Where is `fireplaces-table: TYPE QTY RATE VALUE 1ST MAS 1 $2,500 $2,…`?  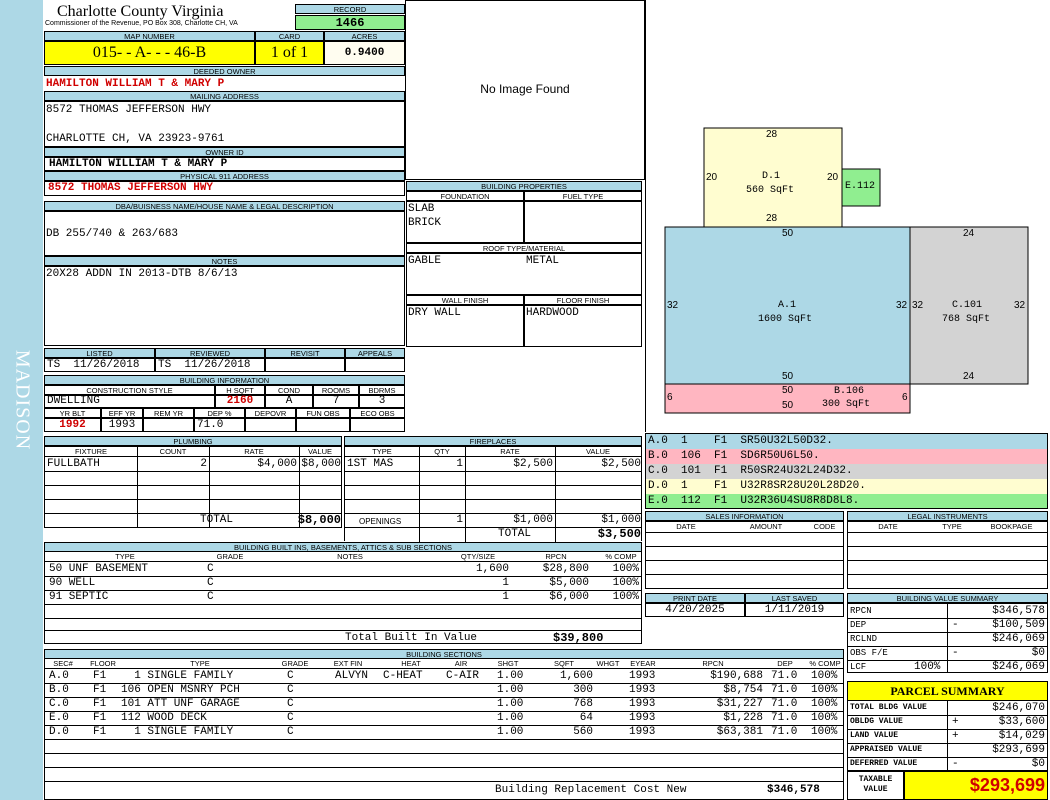 fireplaces-table: TYPE QTY RATE VALUE 1ST MAS 1 $2,500 $2,… is located at coordinates (493, 494).